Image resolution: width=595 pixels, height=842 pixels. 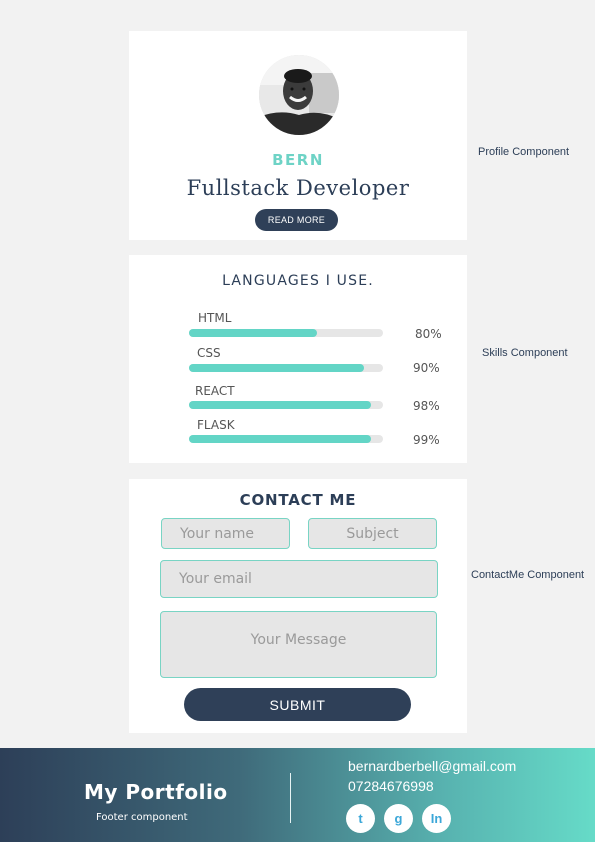 I want to click on avatar-photo, so click(x=299, y=95).